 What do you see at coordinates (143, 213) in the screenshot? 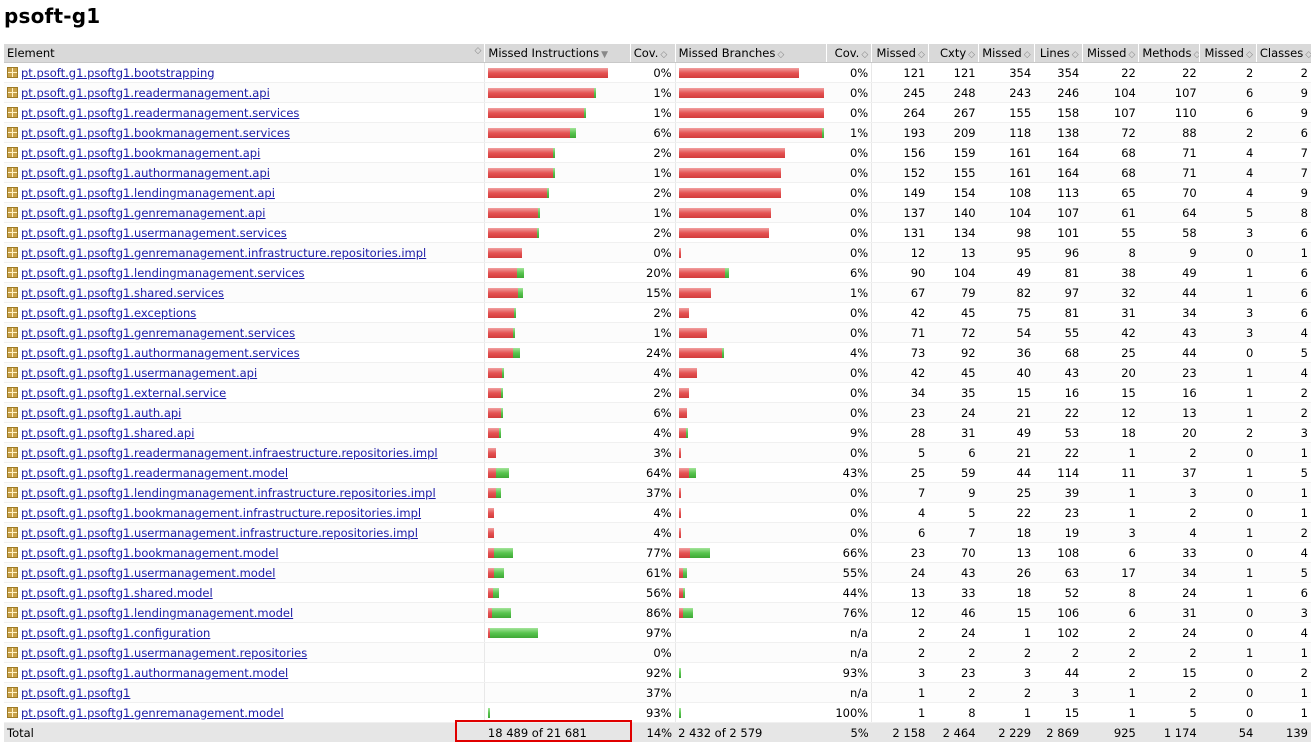
I see `package-link: pt.psoft.g1.psoftg1.genremanagement.api` at bounding box center [143, 213].